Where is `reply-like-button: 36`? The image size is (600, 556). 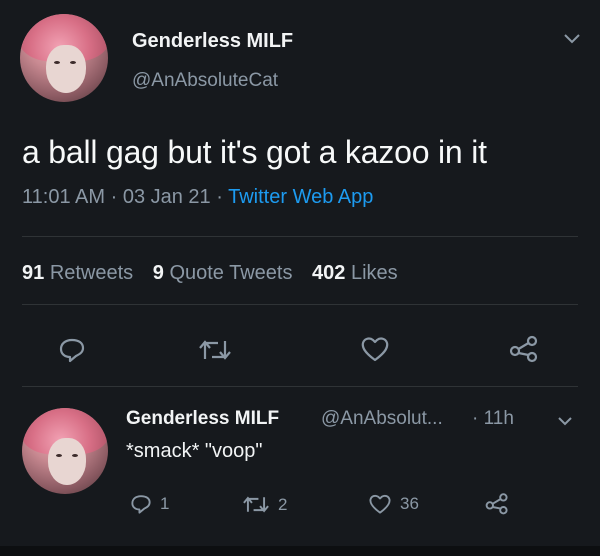 reply-like-button: 36 is located at coordinates (393, 504).